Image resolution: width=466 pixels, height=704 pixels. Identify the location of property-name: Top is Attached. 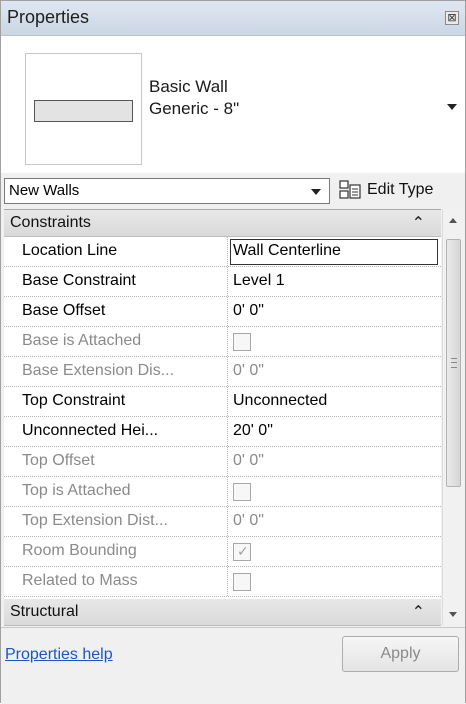
(76, 490).